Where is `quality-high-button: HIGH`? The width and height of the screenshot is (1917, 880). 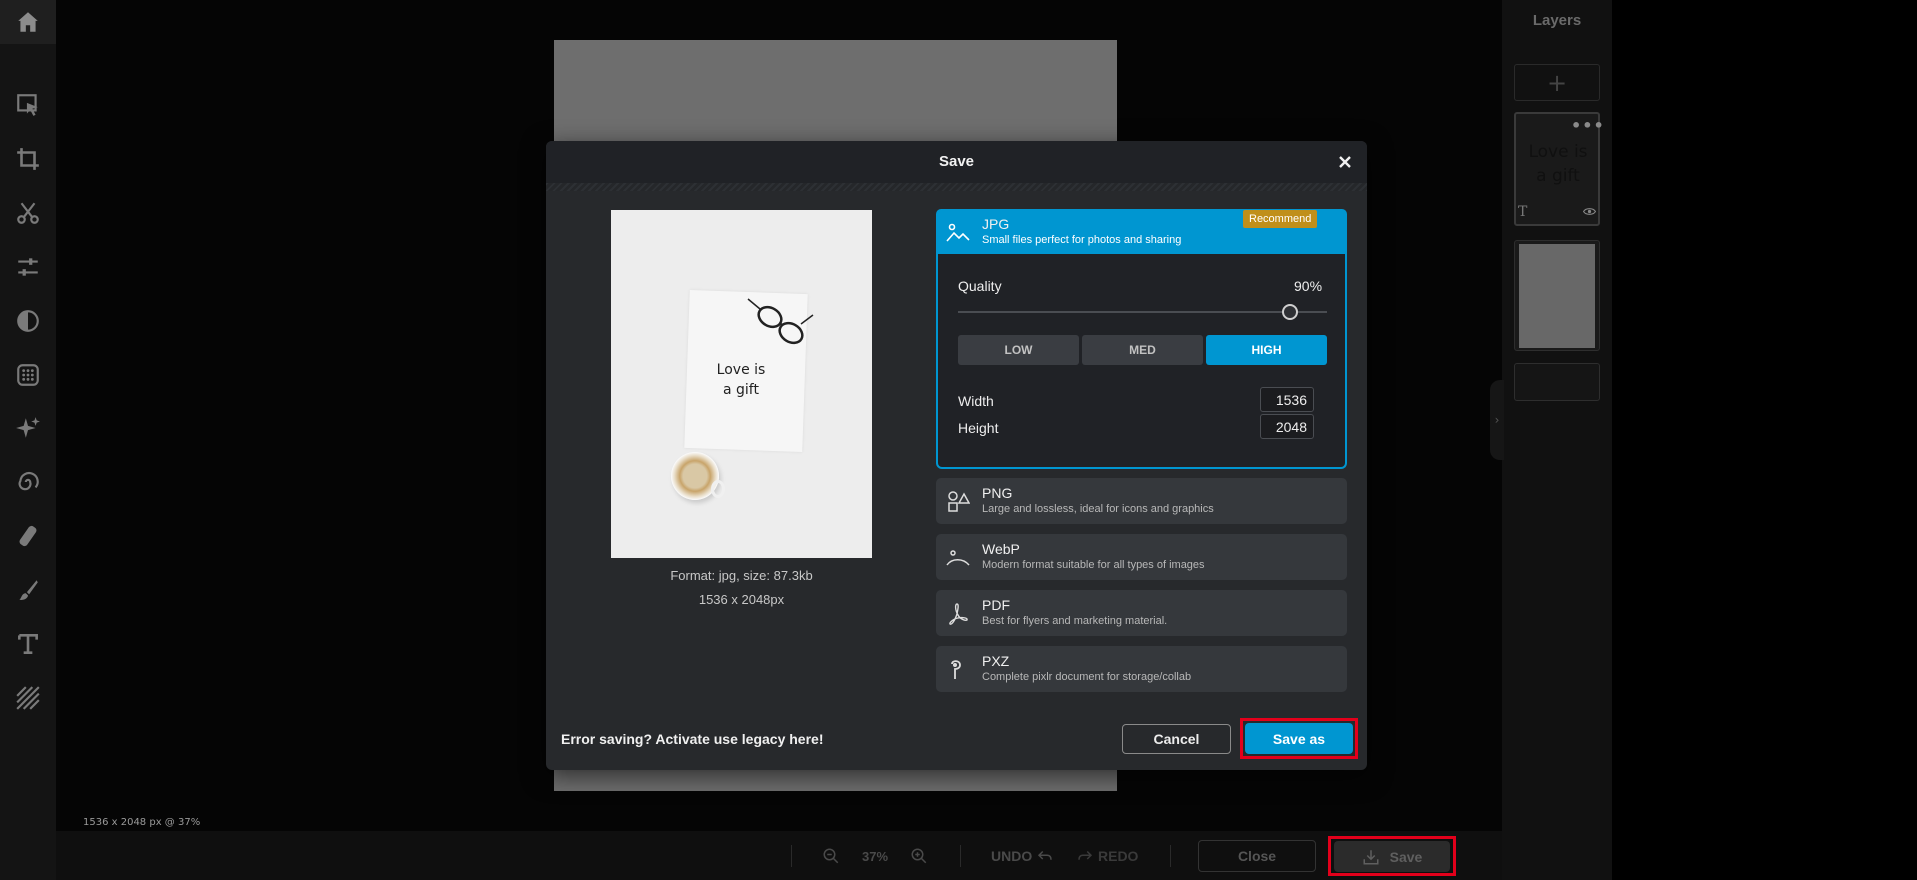
quality-high-button: HIGH is located at coordinates (1266, 350).